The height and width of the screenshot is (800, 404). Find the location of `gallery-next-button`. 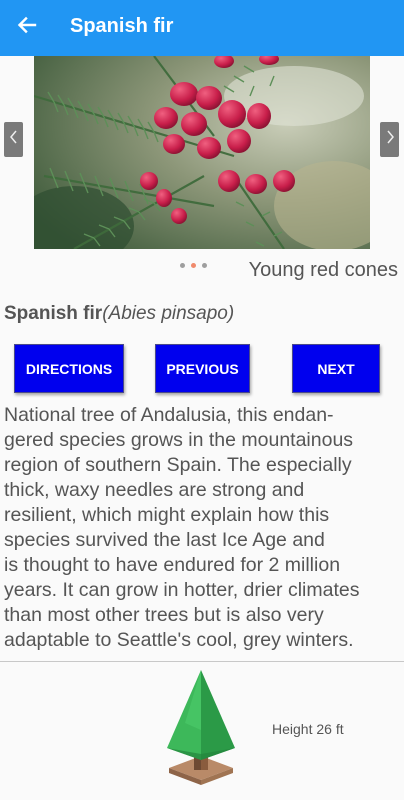

gallery-next-button is located at coordinates (389, 139).